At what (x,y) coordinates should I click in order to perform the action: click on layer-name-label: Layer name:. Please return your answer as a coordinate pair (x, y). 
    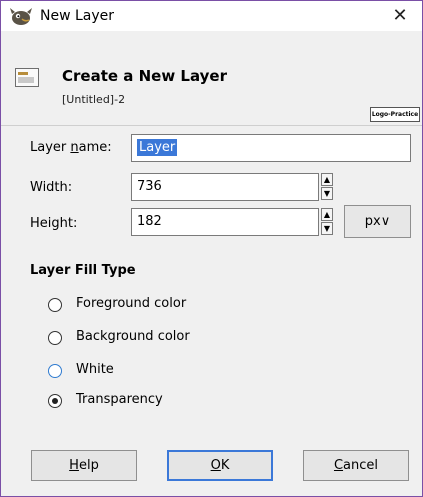
    Looking at the image, I should click on (71, 147).